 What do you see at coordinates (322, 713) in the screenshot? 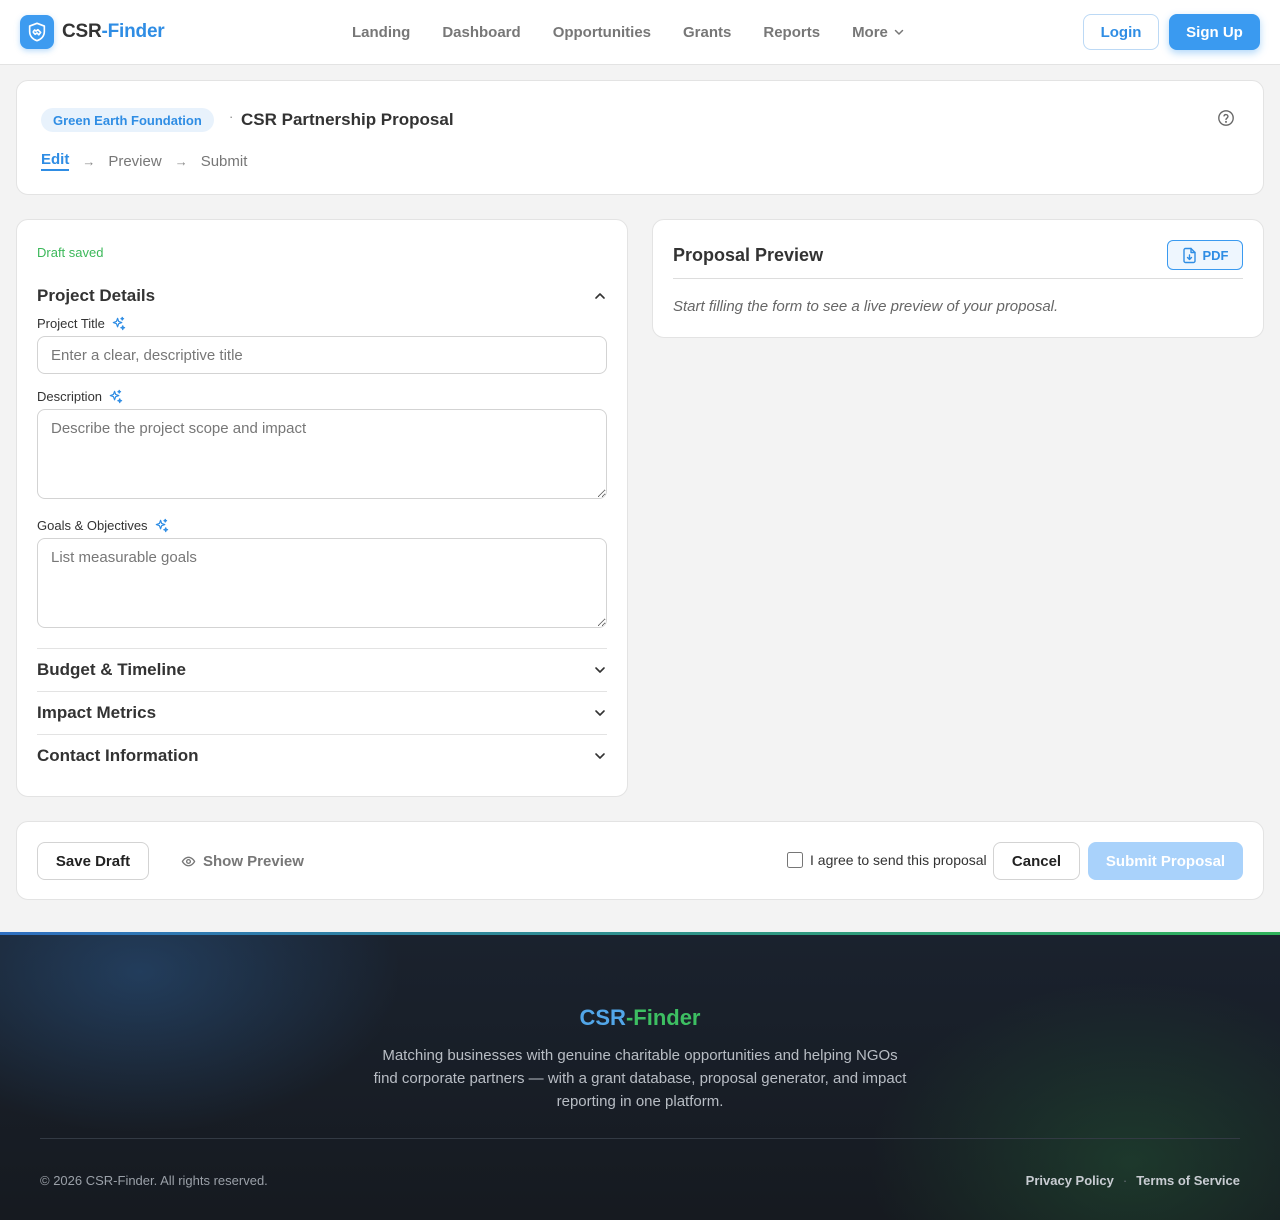
I see `section-impact-metrics: Impact Metrics` at bounding box center [322, 713].